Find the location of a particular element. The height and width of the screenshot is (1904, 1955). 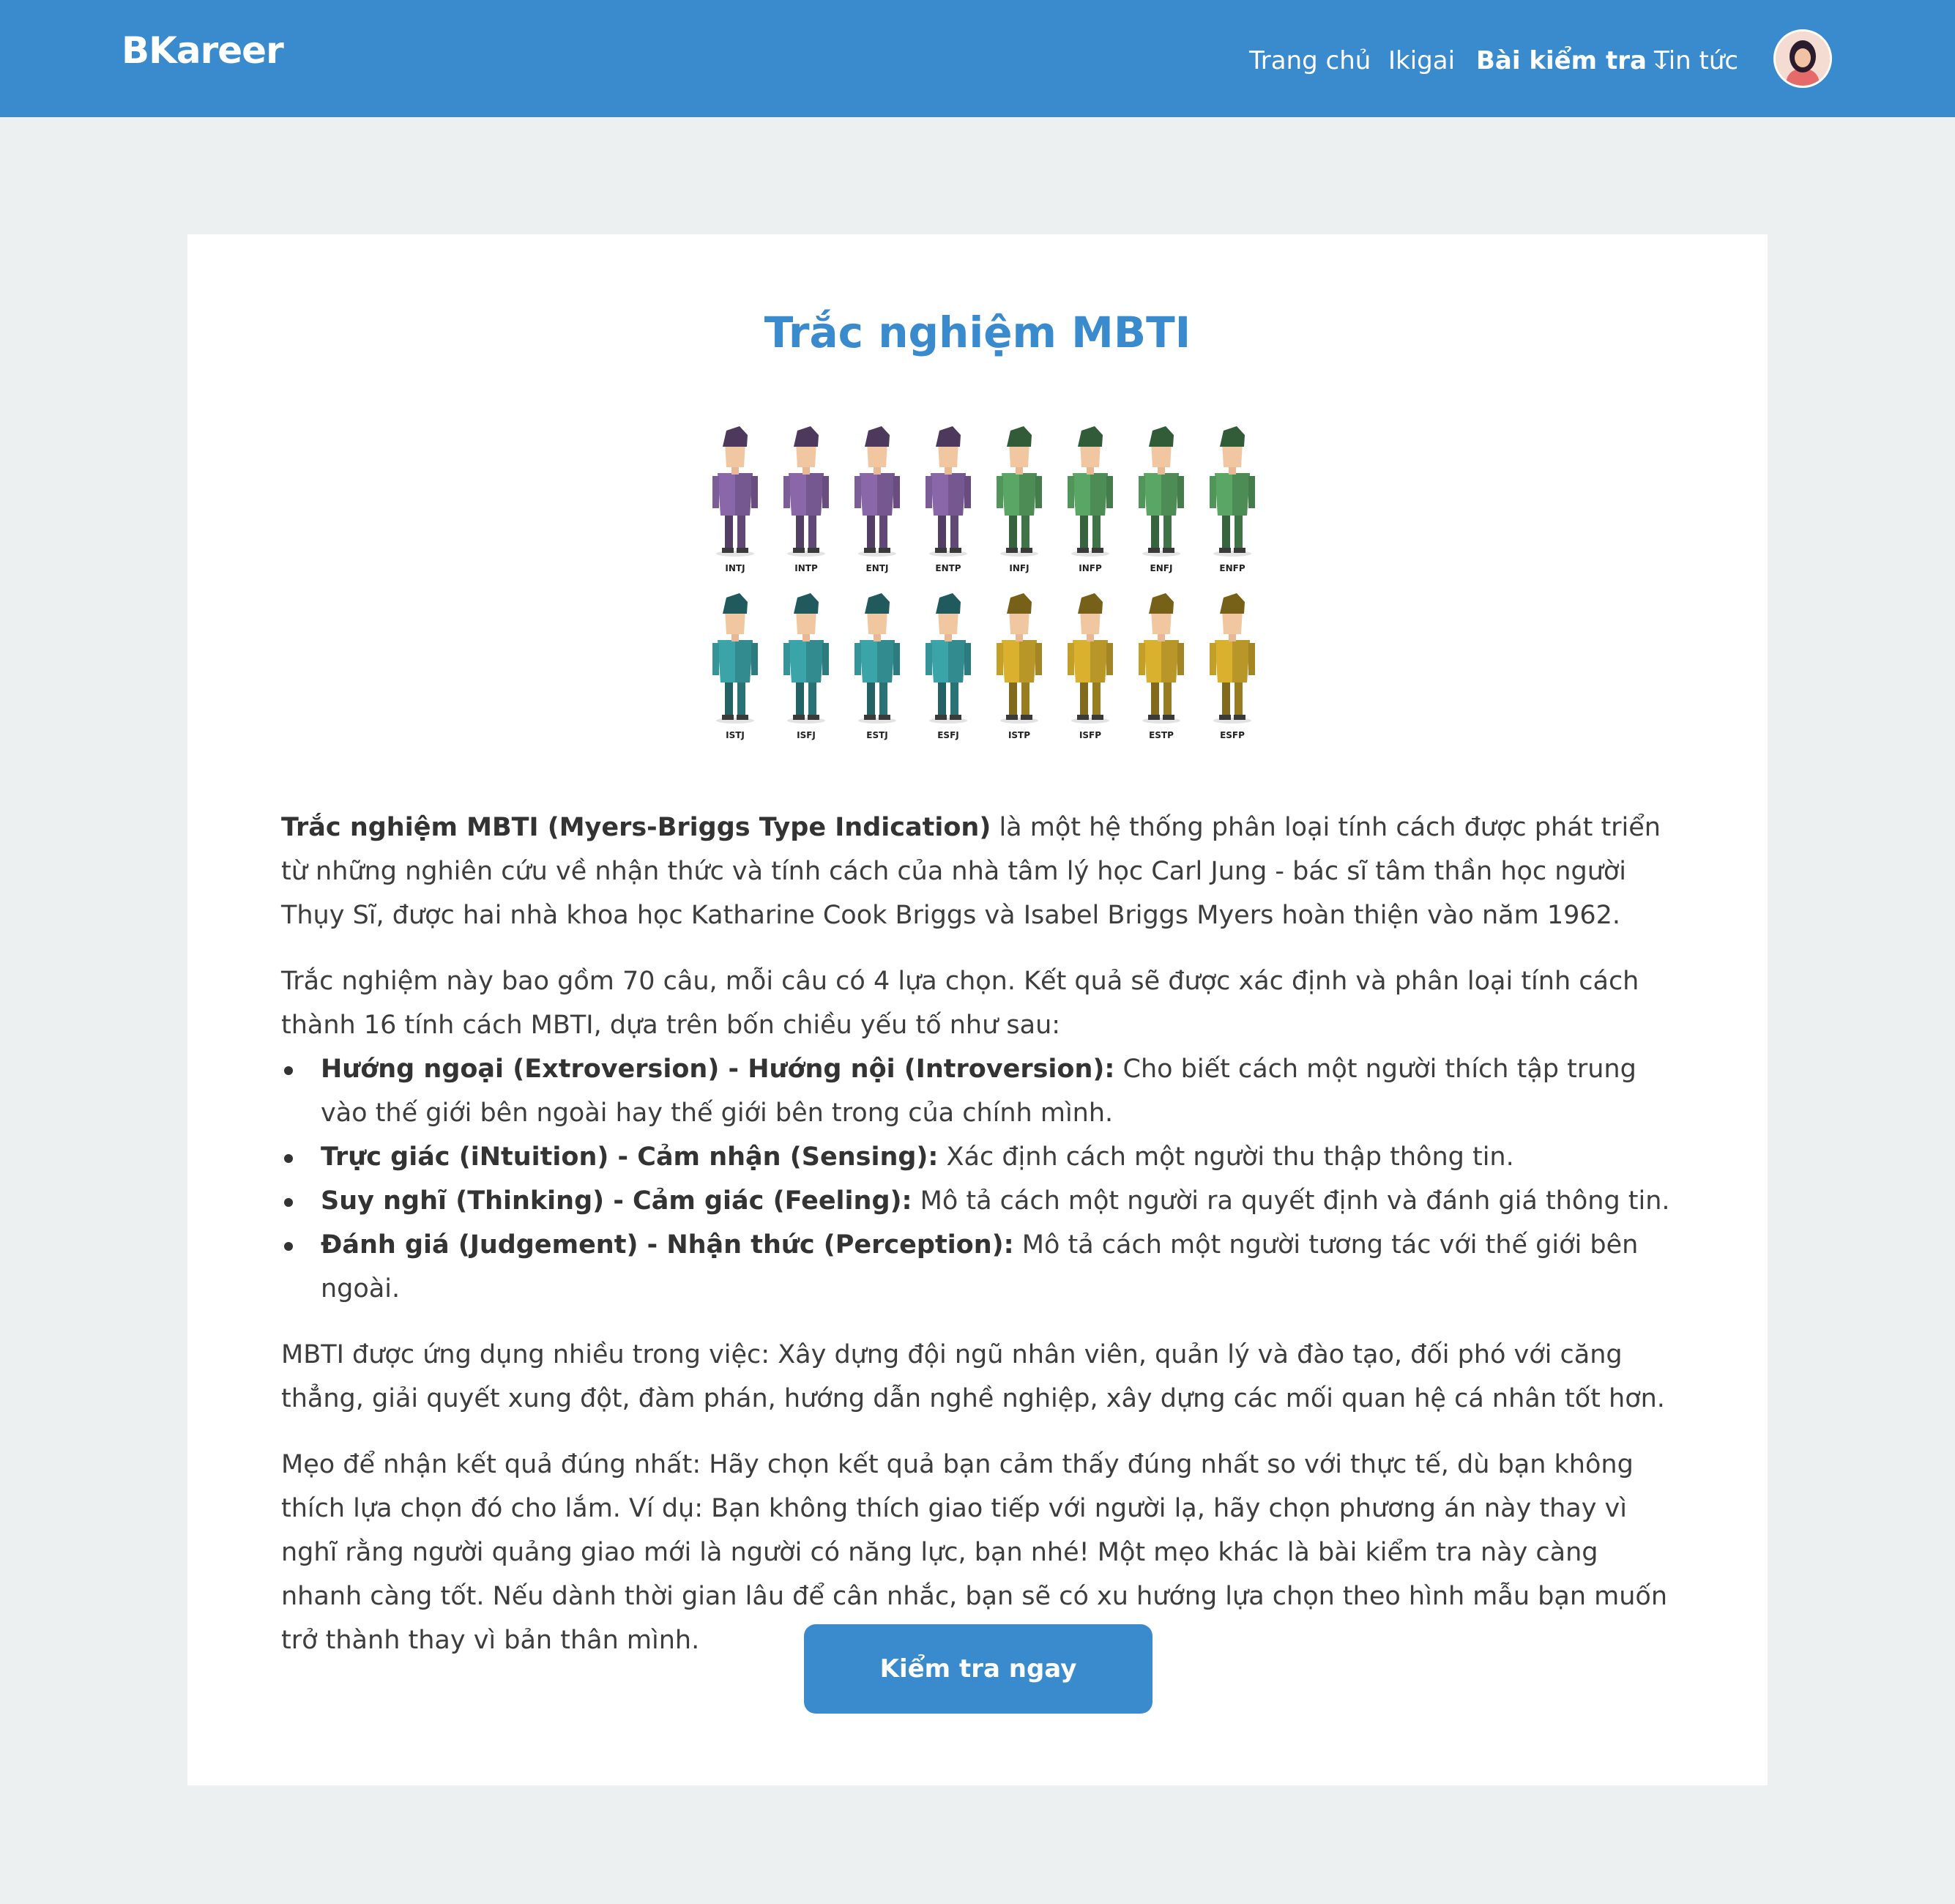

mbti-type-label: ENFJ is located at coordinates (1161, 568).